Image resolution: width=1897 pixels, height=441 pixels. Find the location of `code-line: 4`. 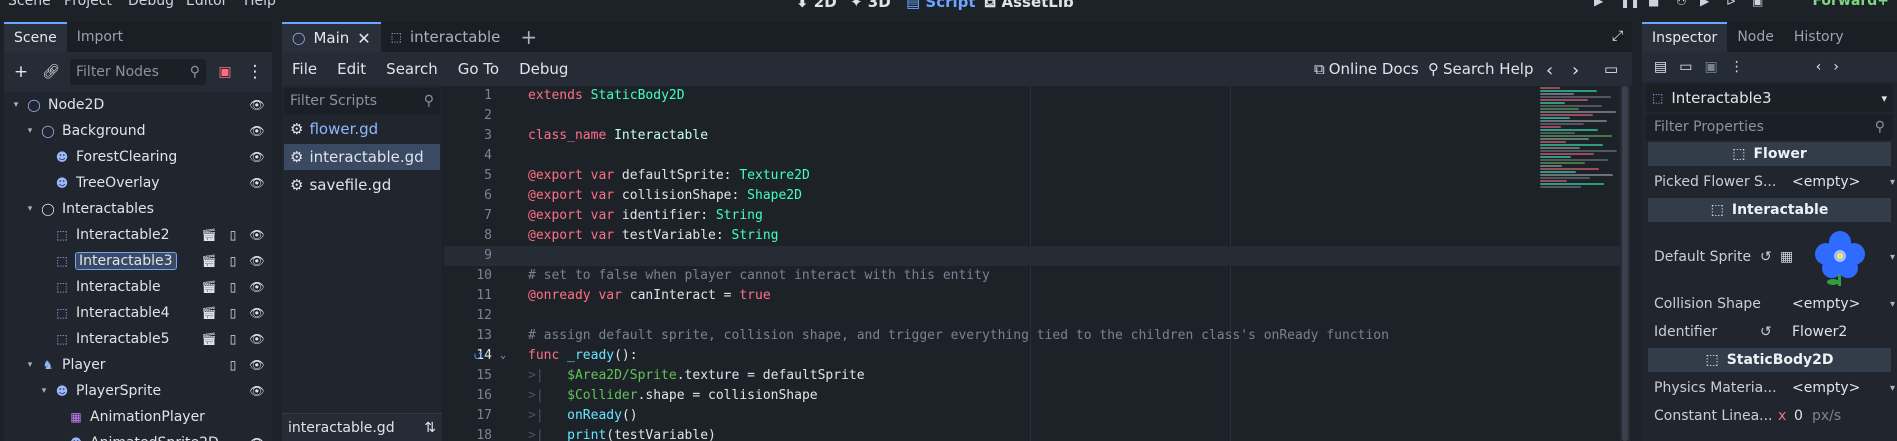

code-line: 4 is located at coordinates (1034, 156).